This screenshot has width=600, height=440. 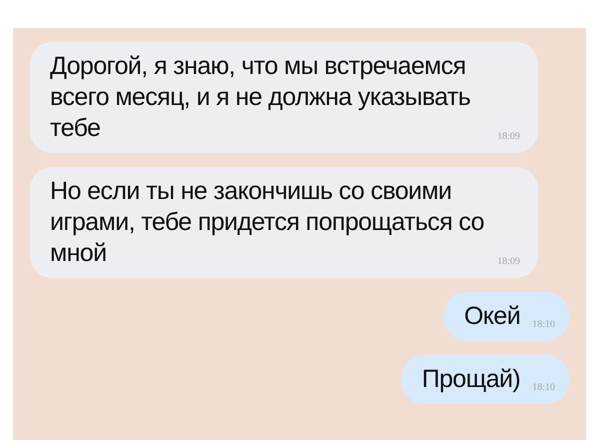 What do you see at coordinates (471, 379) in the screenshot?
I see `message-text: Прощай)` at bounding box center [471, 379].